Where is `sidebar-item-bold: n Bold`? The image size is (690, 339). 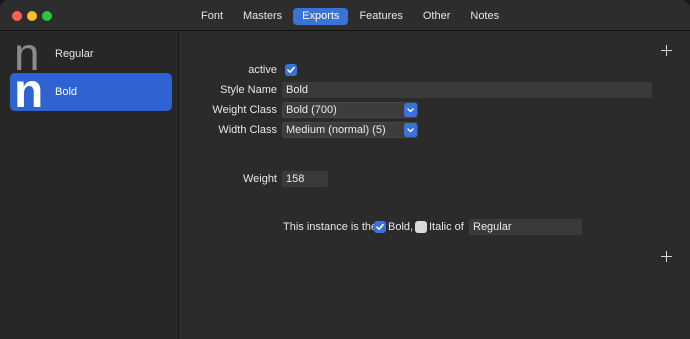 sidebar-item-bold: n Bold is located at coordinates (91, 92).